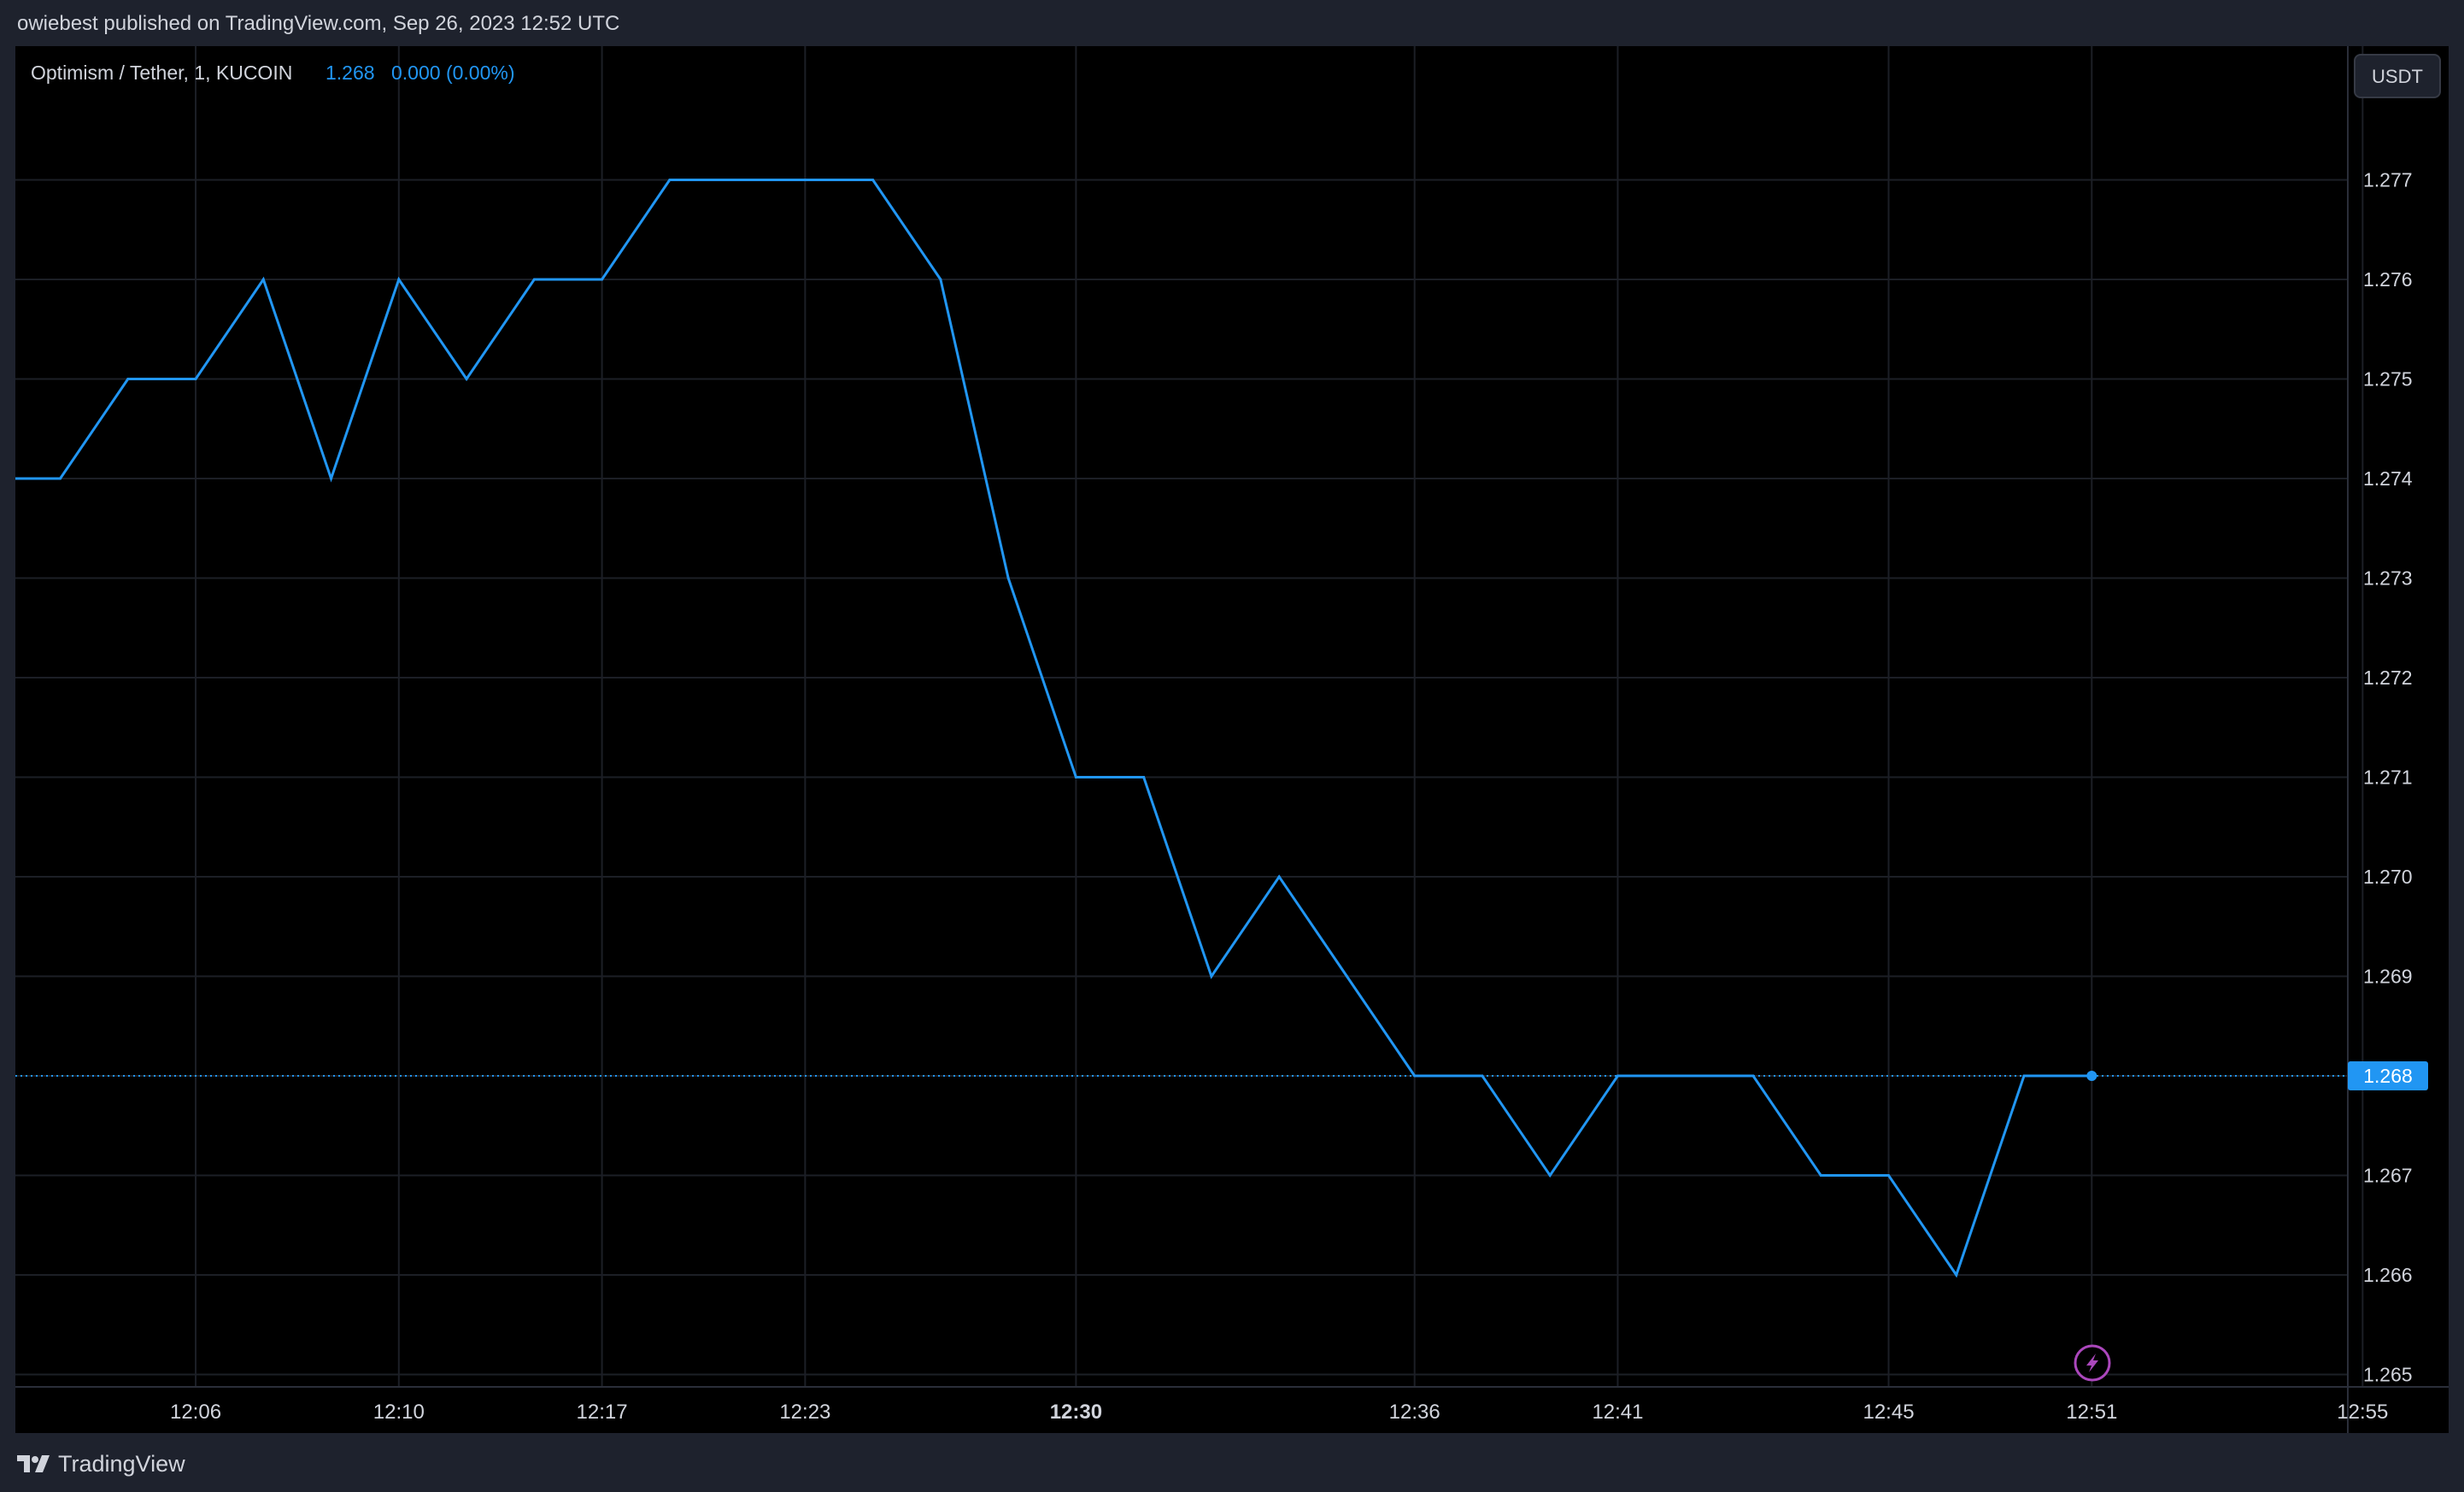  What do you see at coordinates (1414, 1412) in the screenshot?
I see `x-tick-label: 12:36` at bounding box center [1414, 1412].